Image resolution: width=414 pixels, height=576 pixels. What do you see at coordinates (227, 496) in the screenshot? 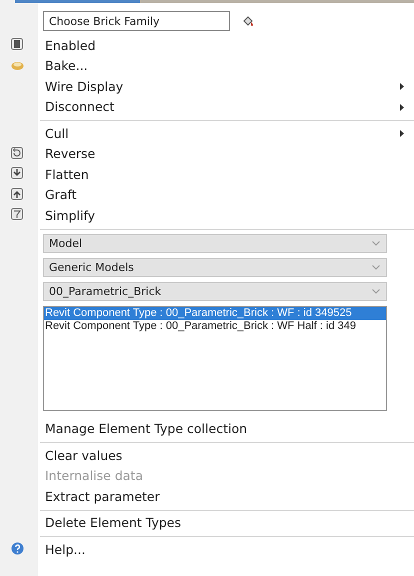
I see `menu-item: Extract parameter` at bounding box center [227, 496].